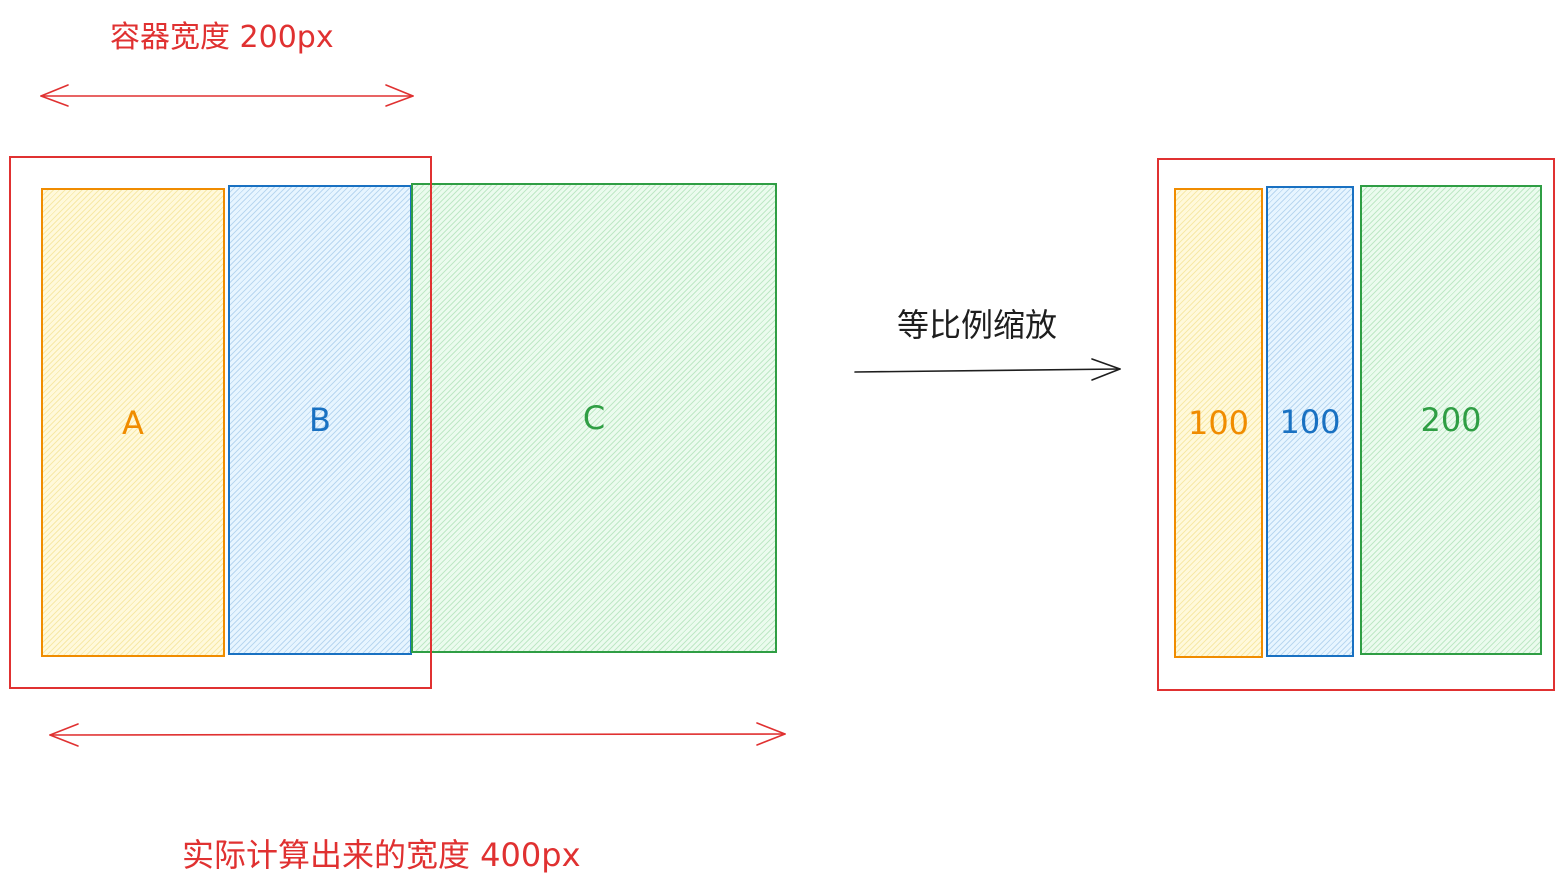 The width and height of the screenshot is (1564, 883). What do you see at coordinates (227, 95) in the screenshot?
I see `container-width-arrow` at bounding box center [227, 95].